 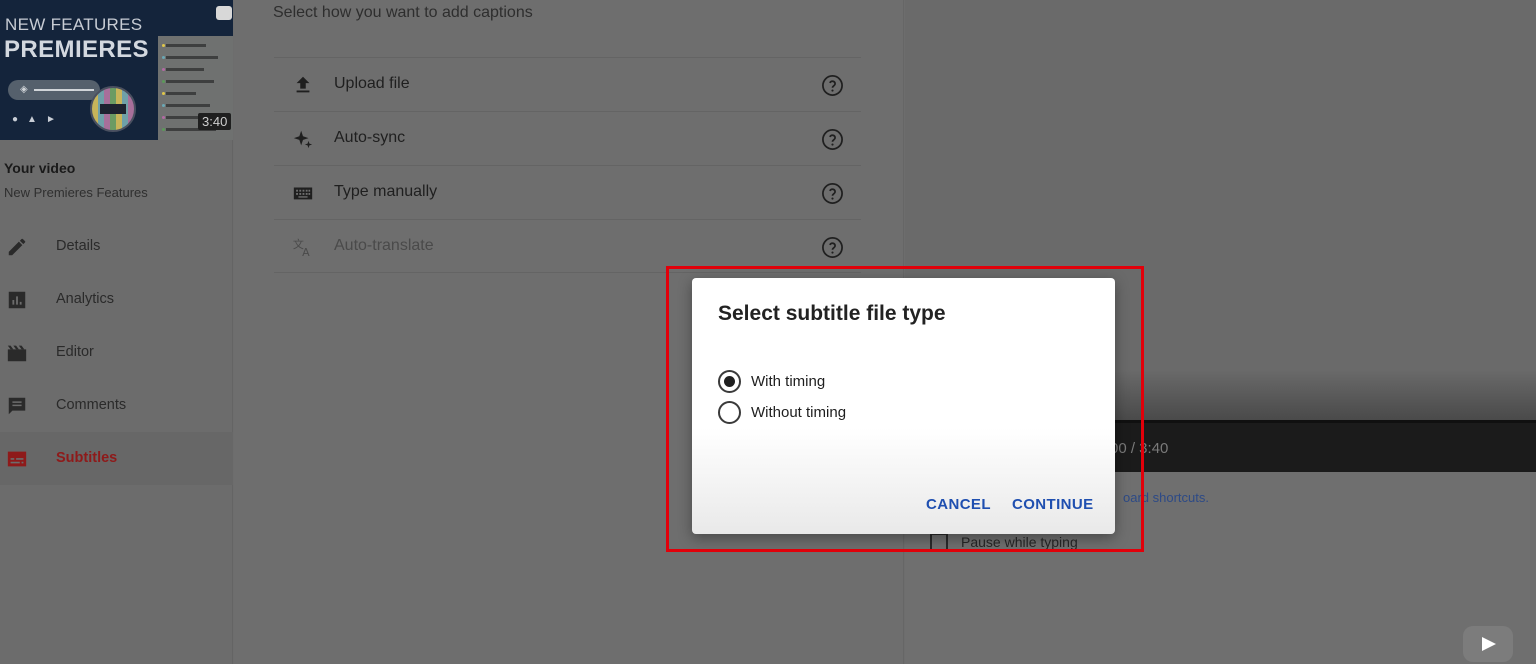 What do you see at coordinates (384, 245) in the screenshot?
I see `option-label: Auto-translate` at bounding box center [384, 245].